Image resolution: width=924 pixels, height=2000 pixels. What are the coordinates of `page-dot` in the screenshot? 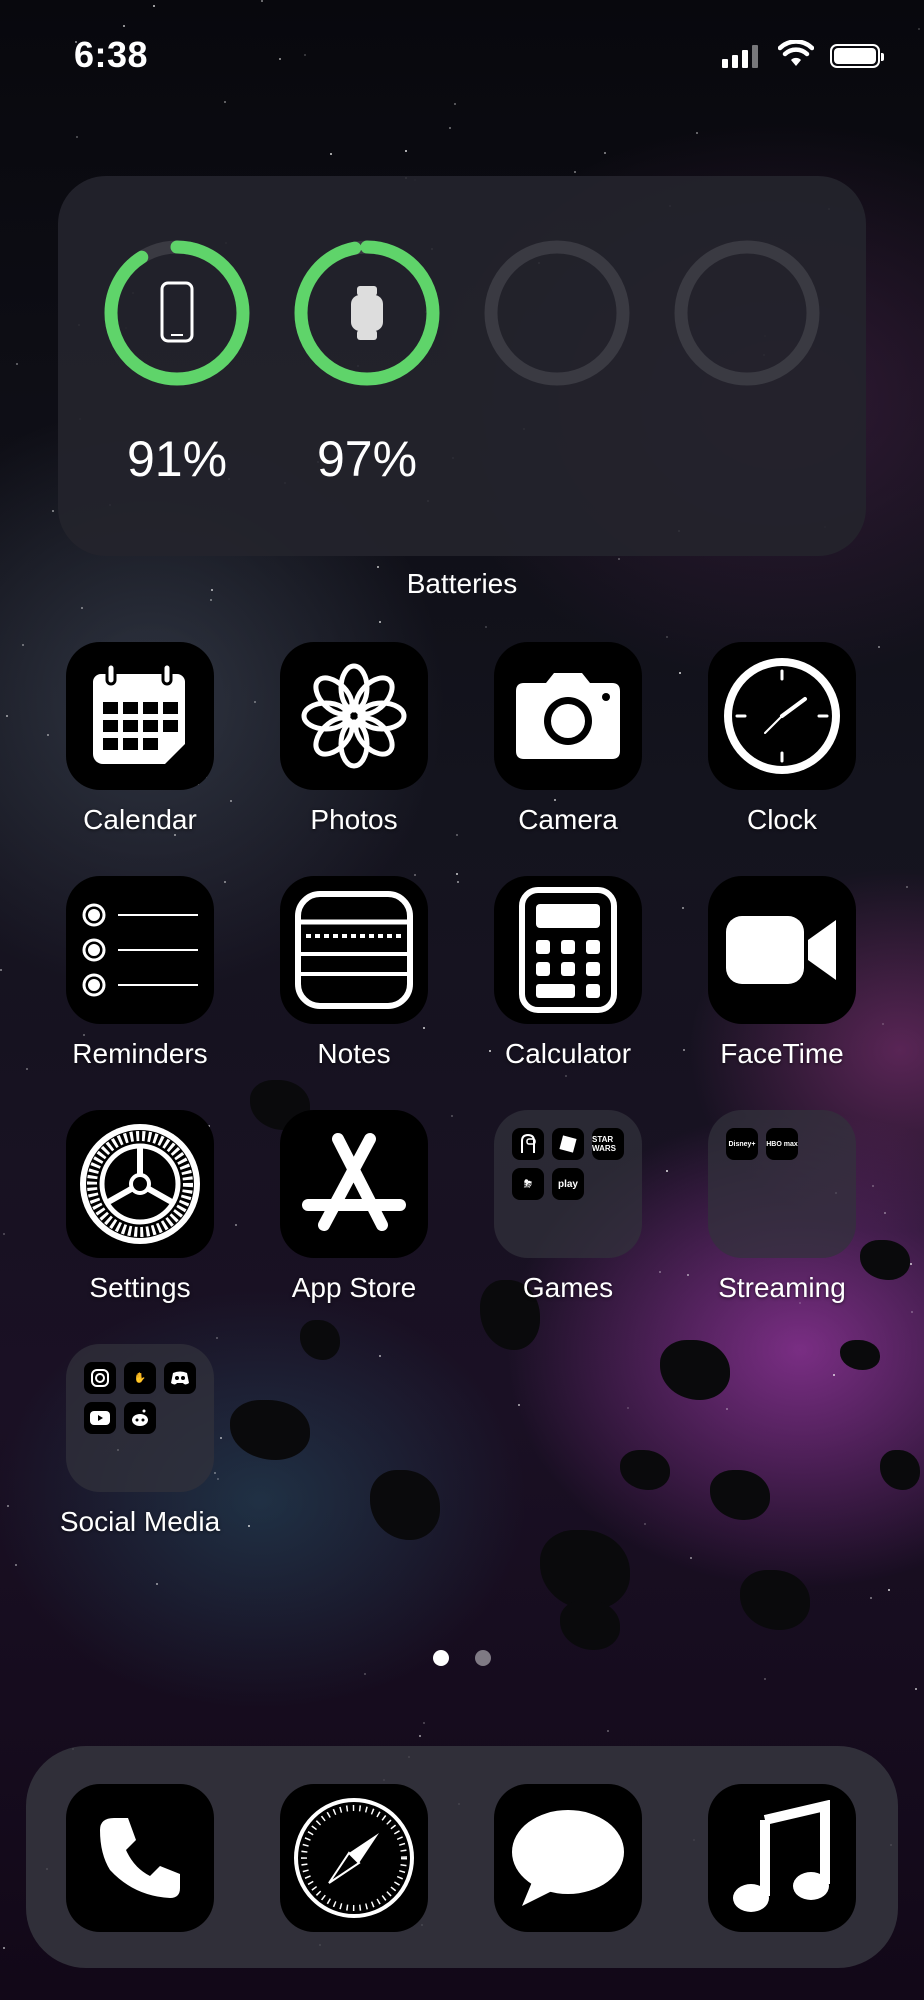 It's located at (483, 1658).